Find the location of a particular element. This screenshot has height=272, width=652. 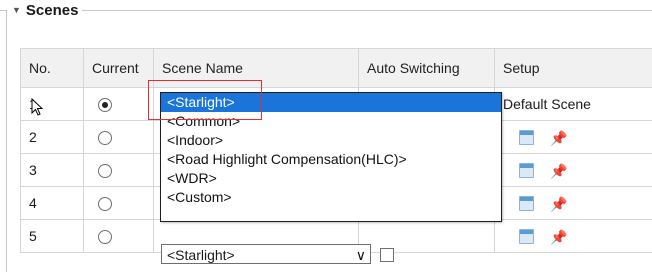

row-number: 3 is located at coordinates (52, 170).